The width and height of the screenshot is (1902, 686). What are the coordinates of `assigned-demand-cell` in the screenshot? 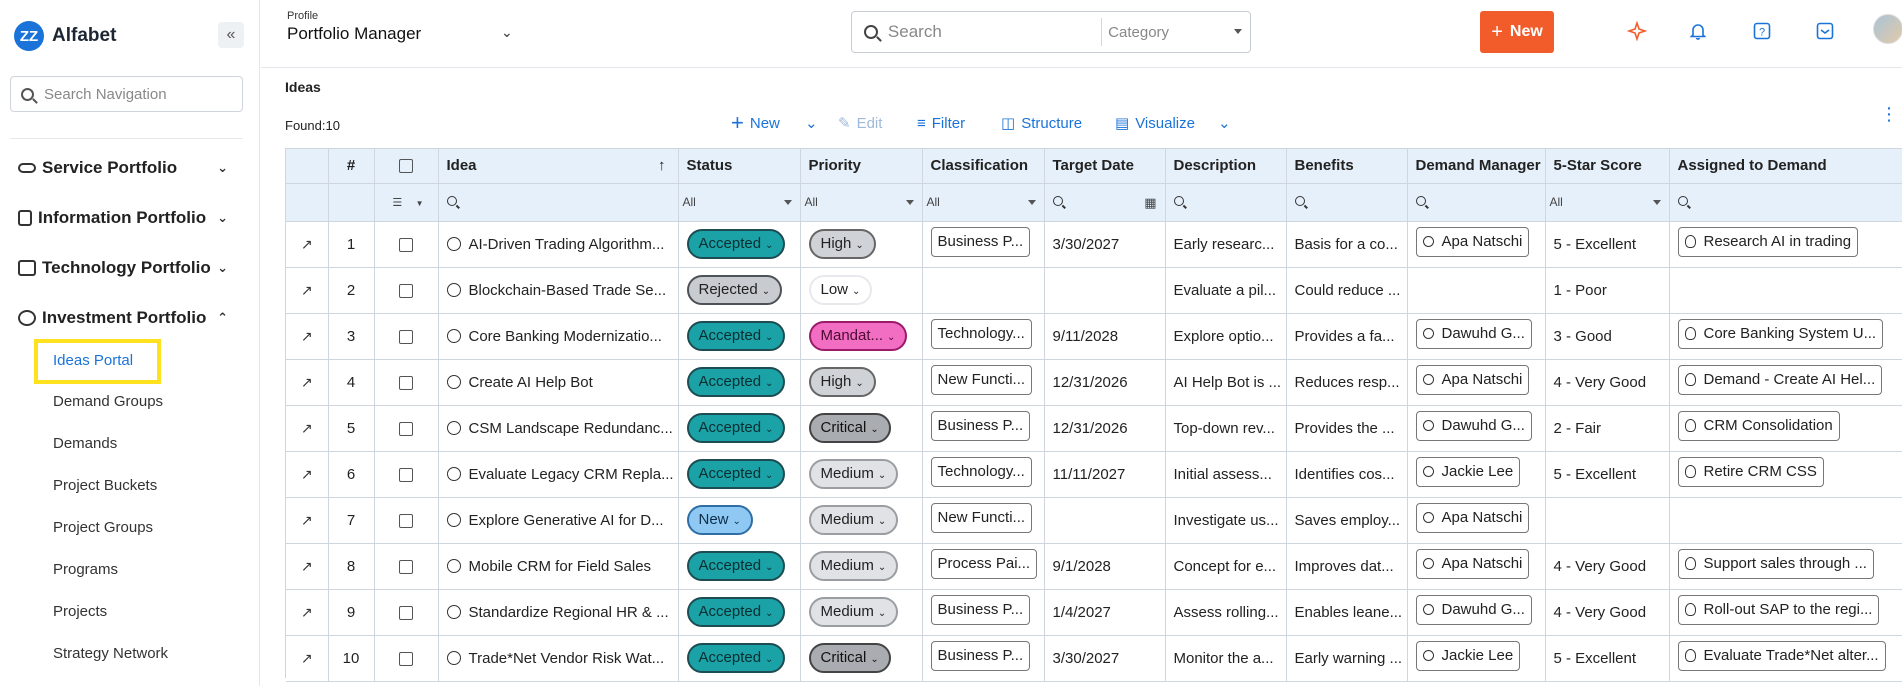 It's located at (1785, 520).